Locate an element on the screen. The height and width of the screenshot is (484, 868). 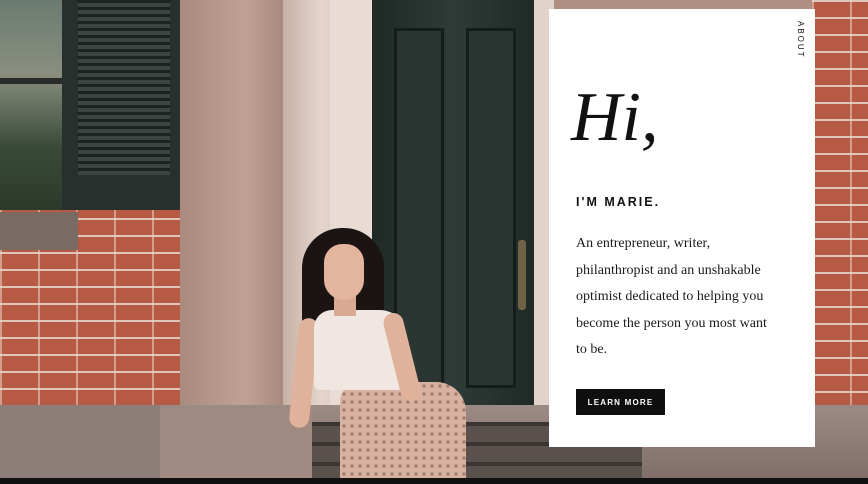
name-heading: I'M MARIE. is located at coordinates (618, 202).